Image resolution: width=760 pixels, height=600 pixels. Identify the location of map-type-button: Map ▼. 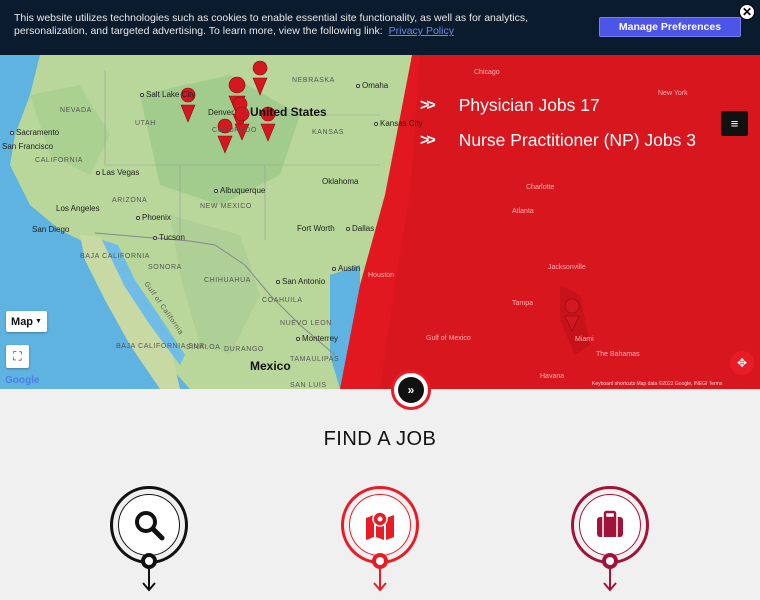
(26, 321).